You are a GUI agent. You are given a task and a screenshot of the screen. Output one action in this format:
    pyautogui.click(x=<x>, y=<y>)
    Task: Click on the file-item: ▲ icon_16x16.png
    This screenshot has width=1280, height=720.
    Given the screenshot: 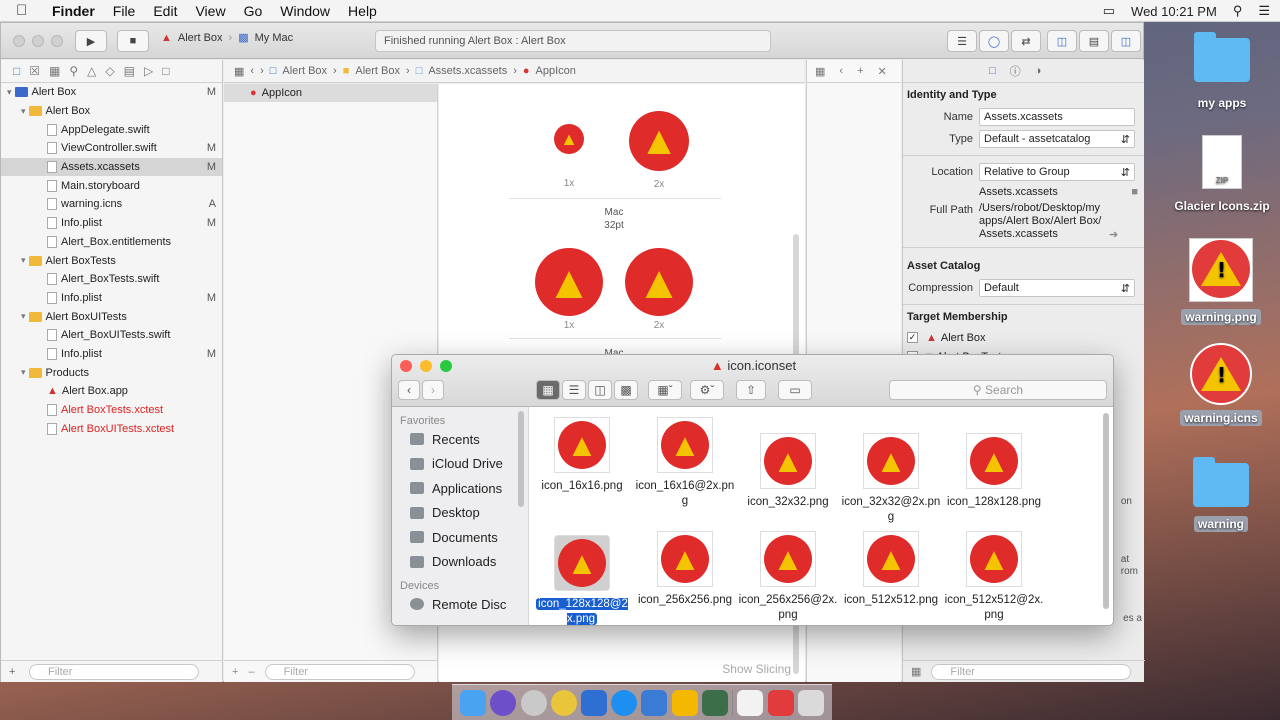 What is the action you would take?
    pyautogui.click(x=582, y=455)
    